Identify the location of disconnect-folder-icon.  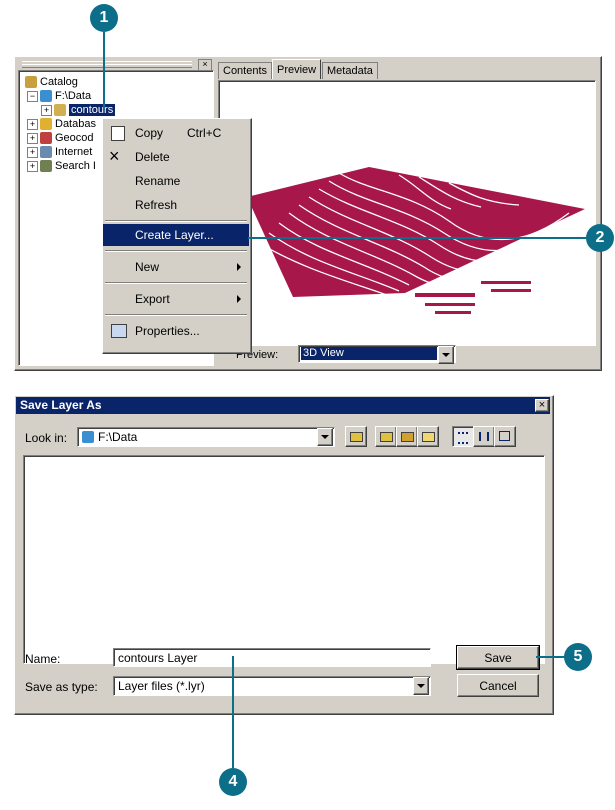
(407, 437).